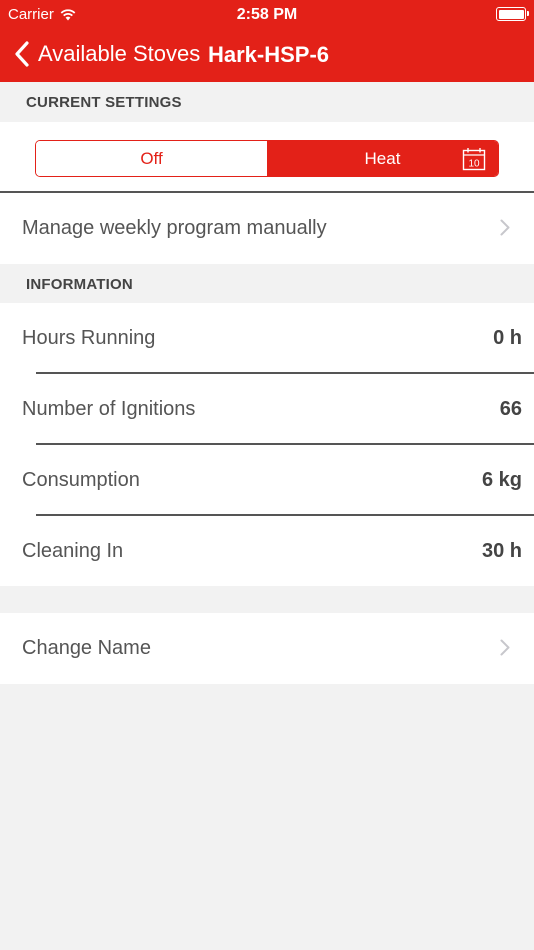 The image size is (534, 950). I want to click on mode-panel: Off Heat 10, so click(267, 157).